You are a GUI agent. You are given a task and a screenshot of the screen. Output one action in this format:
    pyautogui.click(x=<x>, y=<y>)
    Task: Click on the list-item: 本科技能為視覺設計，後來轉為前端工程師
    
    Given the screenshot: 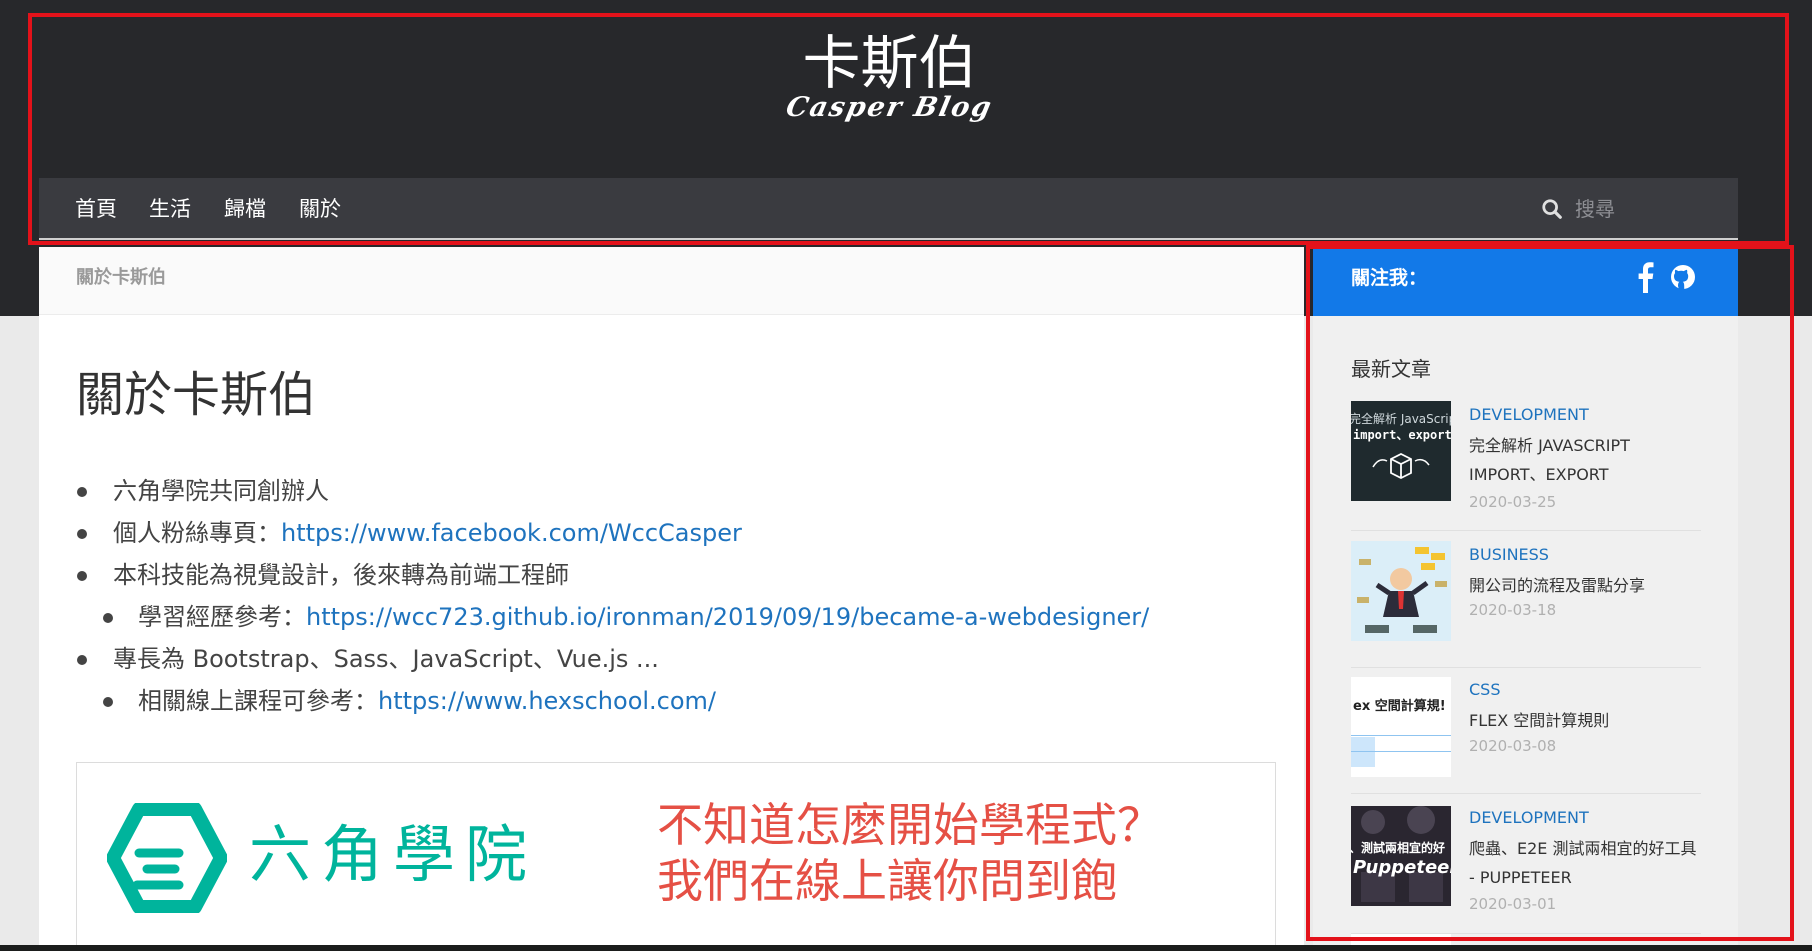 What is the action you would take?
    pyautogui.click(x=323, y=575)
    